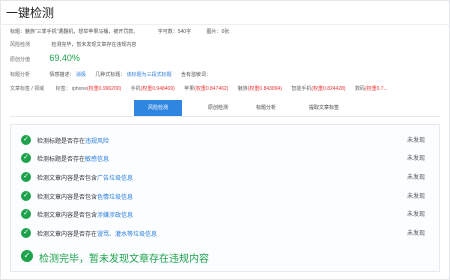 The width and height of the screenshot is (450, 280). I want to click on word-count: 字可数：540字, so click(174, 32).